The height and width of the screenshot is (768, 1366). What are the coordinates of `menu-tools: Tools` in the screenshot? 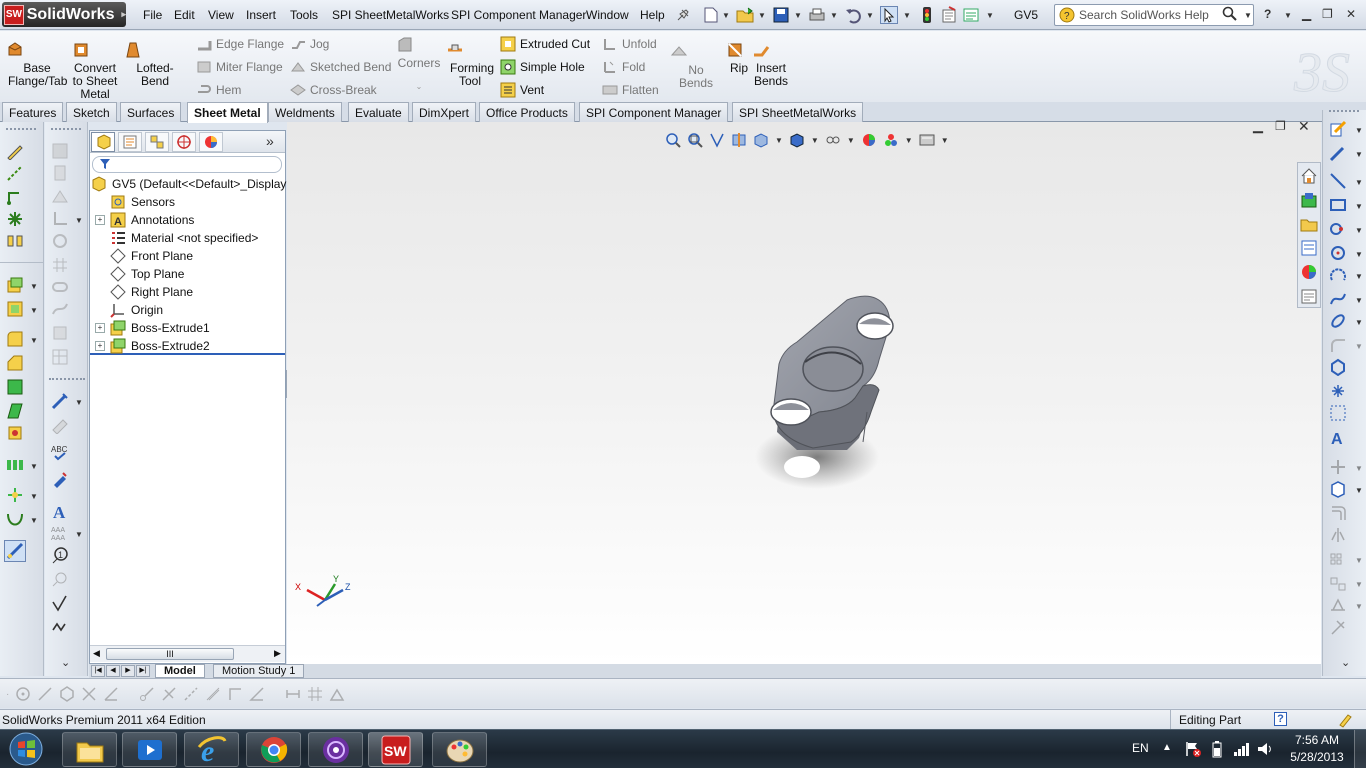 It's located at (304, 15).